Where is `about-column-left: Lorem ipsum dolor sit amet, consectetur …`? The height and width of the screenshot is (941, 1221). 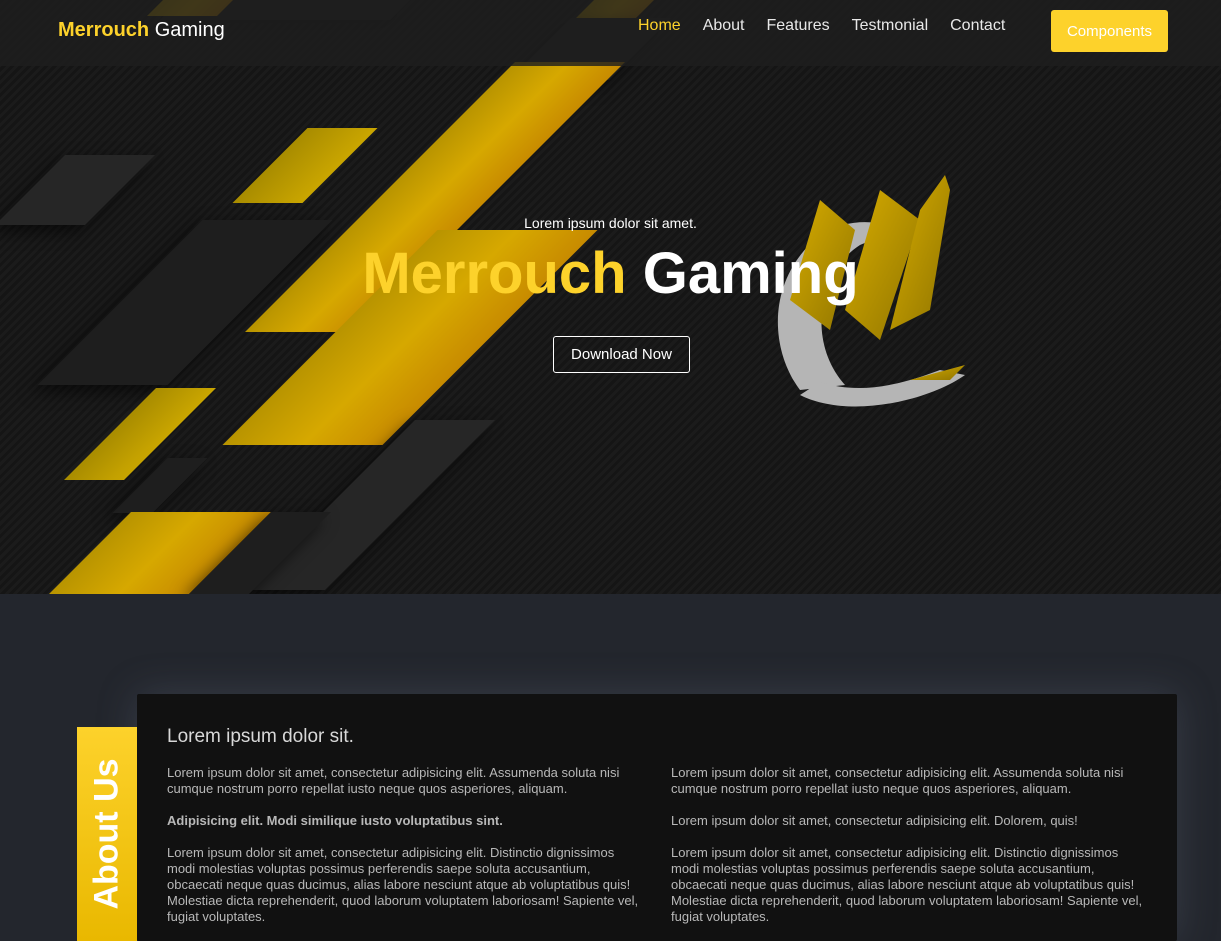 about-column-left: Lorem ipsum dolor sit amet, consectetur … is located at coordinates (406, 853).